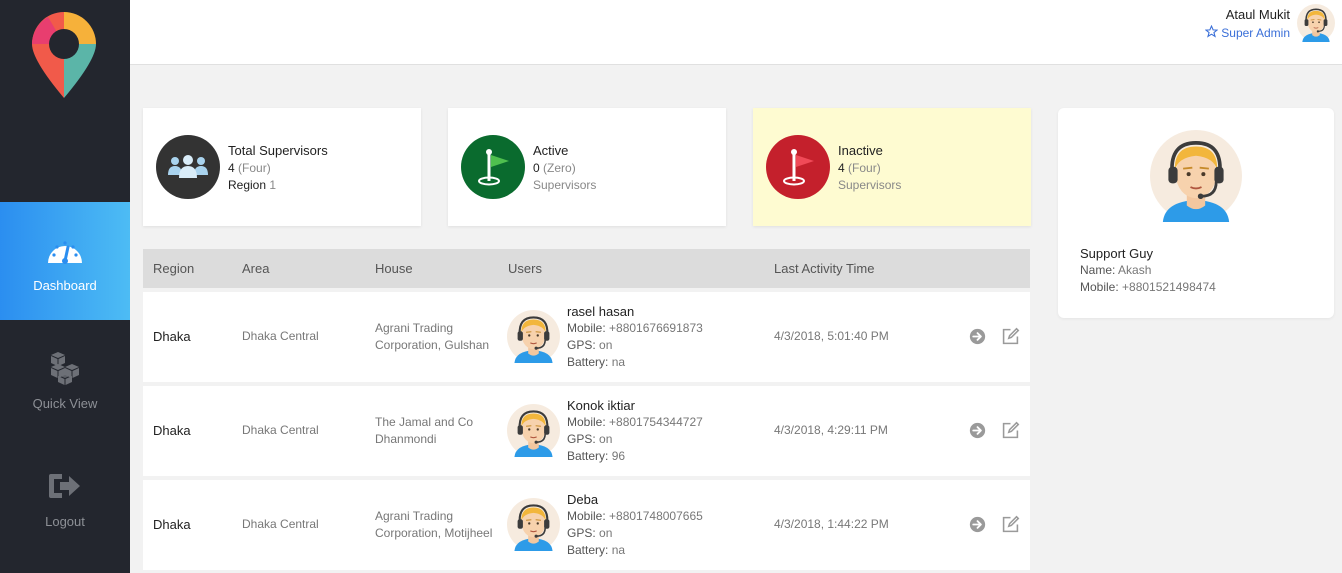 Image resolution: width=1342 pixels, height=573 pixels. What do you see at coordinates (601, 405) in the screenshot?
I see `user-name: Konok iktiar` at bounding box center [601, 405].